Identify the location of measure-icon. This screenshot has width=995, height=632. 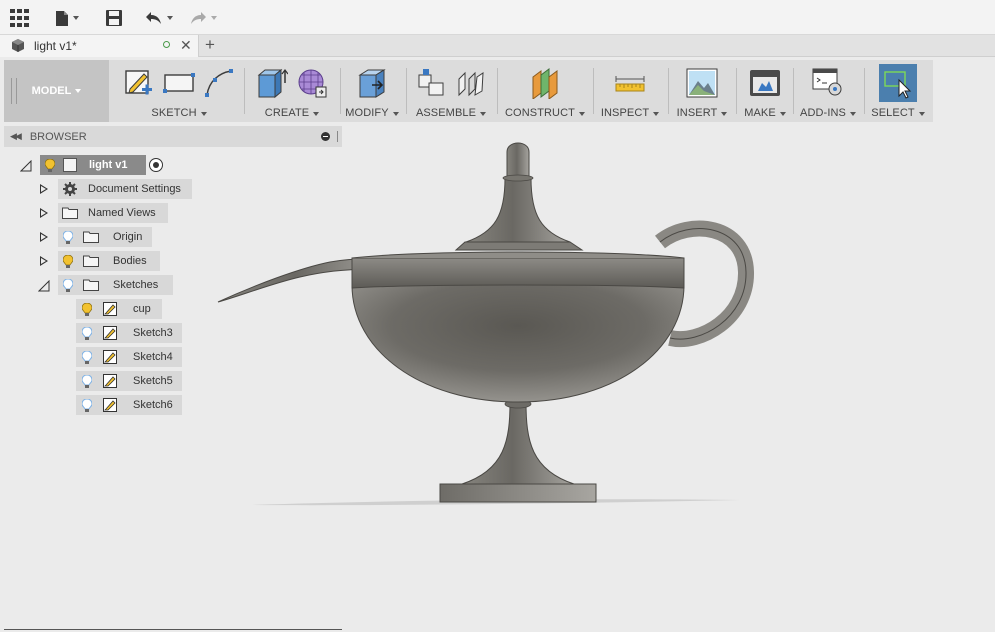
(630, 83).